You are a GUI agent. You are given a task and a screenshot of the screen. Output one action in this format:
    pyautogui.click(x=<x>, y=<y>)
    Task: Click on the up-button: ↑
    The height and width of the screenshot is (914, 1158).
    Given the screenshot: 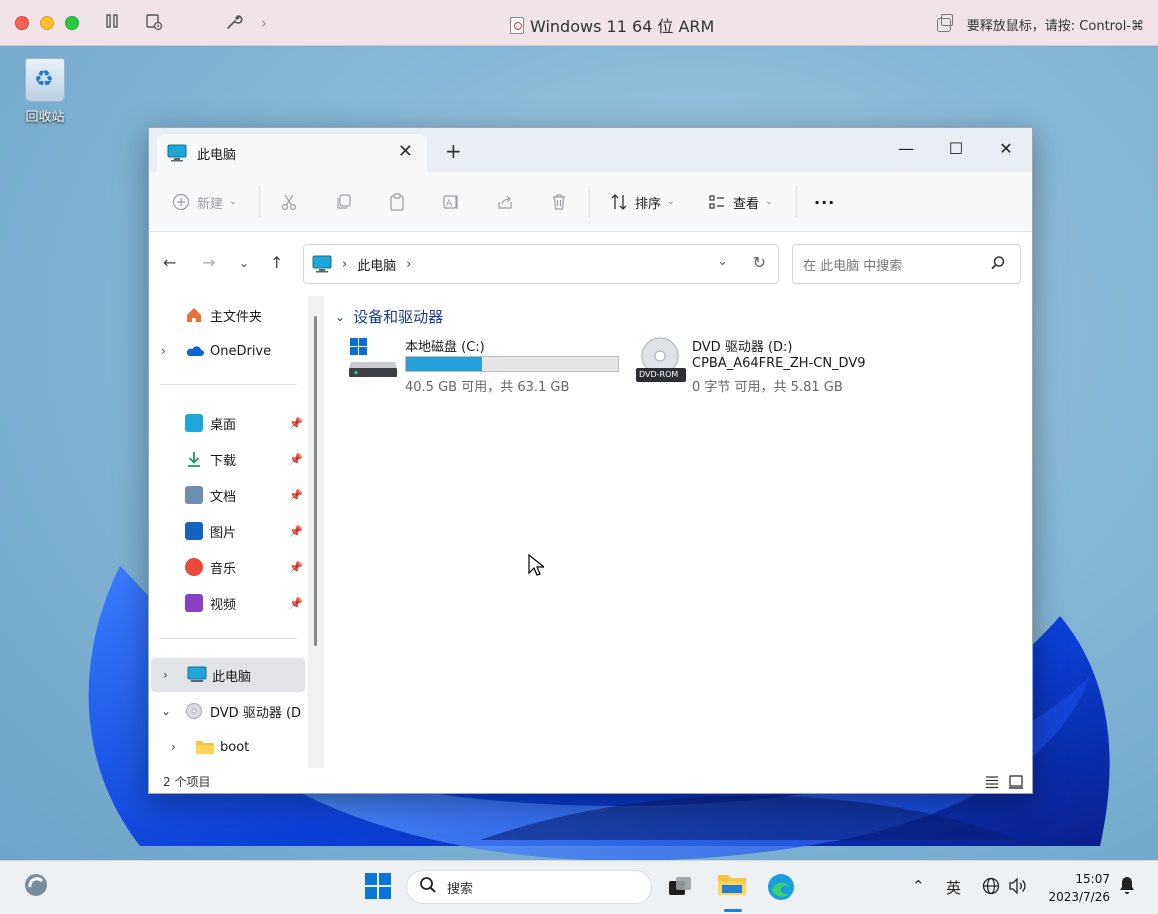 What is the action you would take?
    pyautogui.click(x=276, y=263)
    